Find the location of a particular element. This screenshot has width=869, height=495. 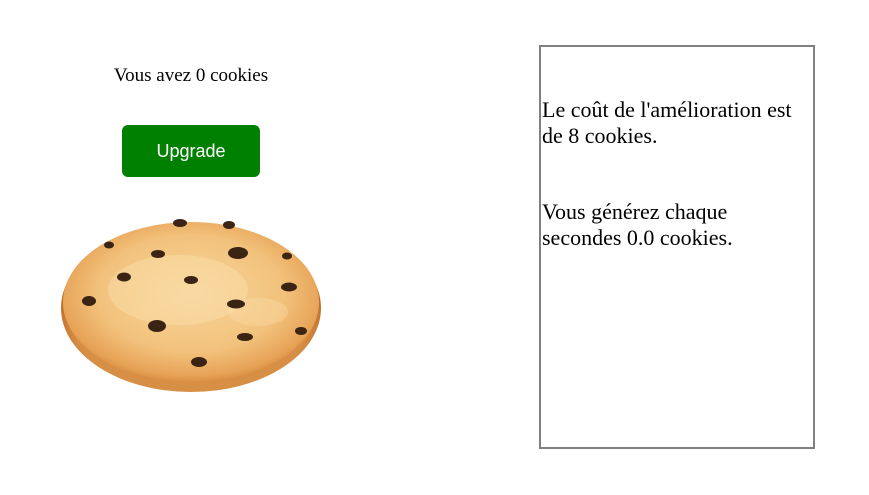

cookie-count-label: Vous avez 0 cookies is located at coordinates (191, 75).